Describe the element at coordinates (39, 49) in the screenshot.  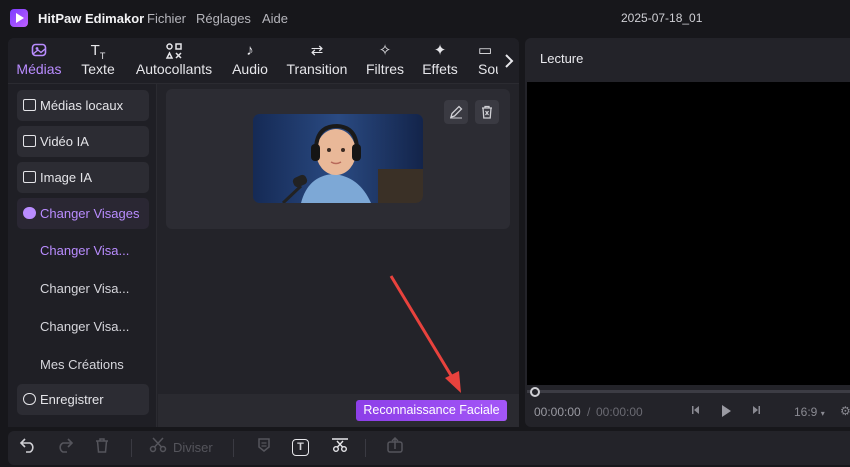
I see `media-icon` at that location.